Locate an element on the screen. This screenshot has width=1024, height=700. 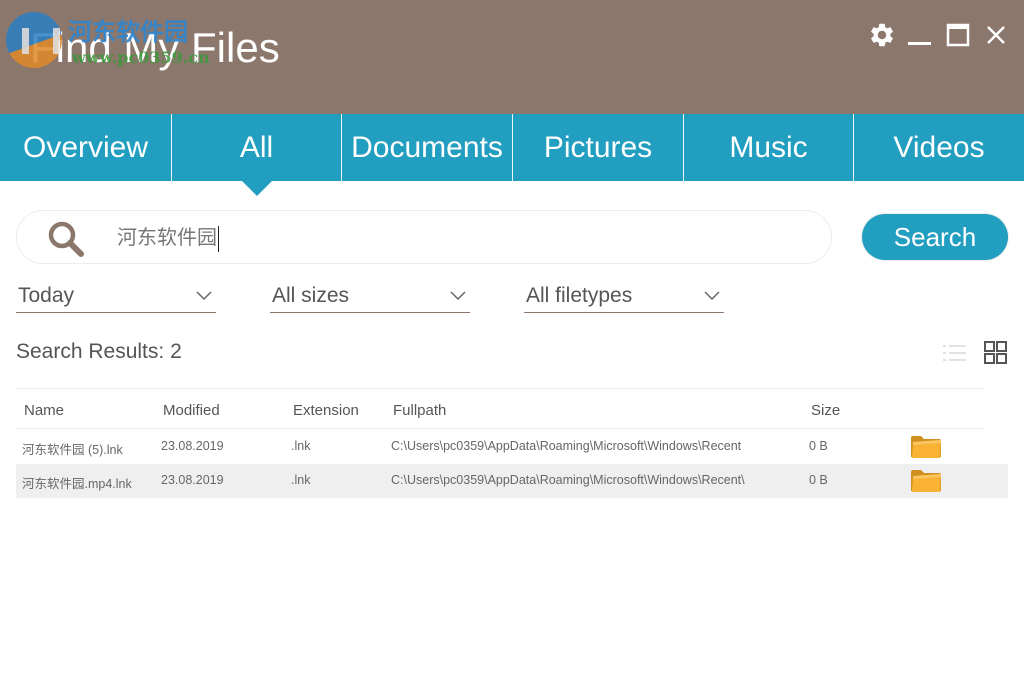
tab-videos: Videos is located at coordinates (939, 147).